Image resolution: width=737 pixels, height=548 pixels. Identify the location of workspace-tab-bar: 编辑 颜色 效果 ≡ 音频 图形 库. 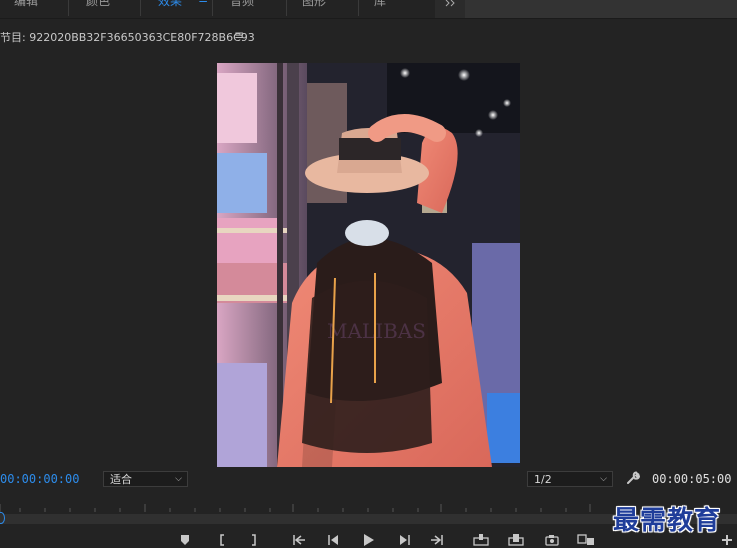
(368, 9).